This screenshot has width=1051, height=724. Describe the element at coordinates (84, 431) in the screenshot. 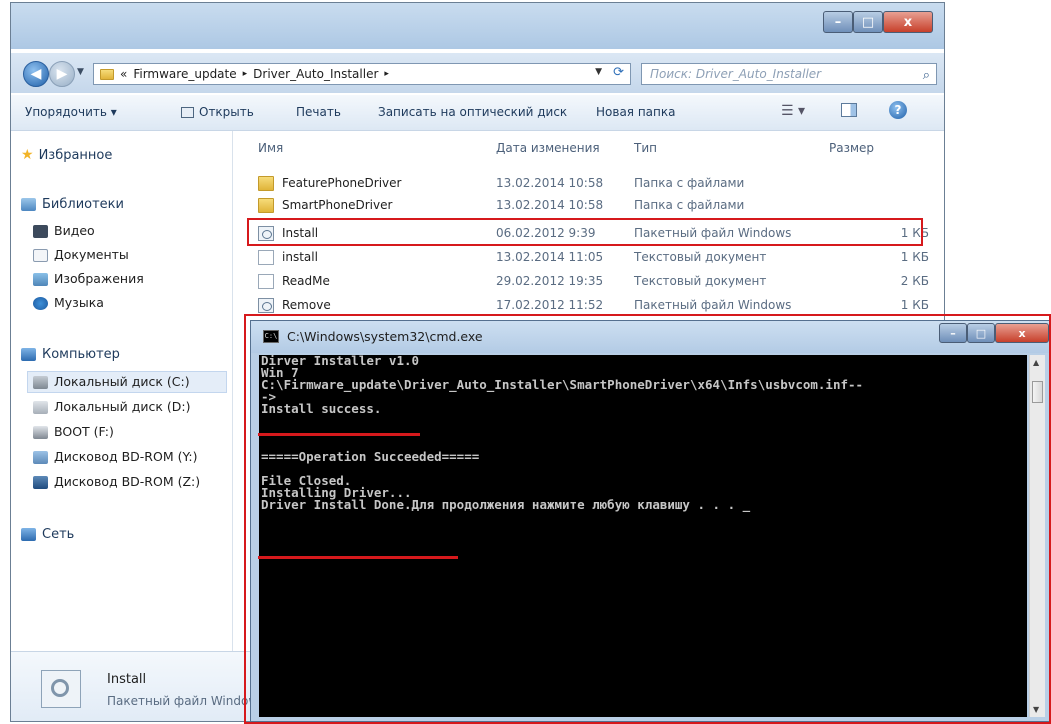

I see `nav-drive-f-label: BOOT (F:)` at that location.